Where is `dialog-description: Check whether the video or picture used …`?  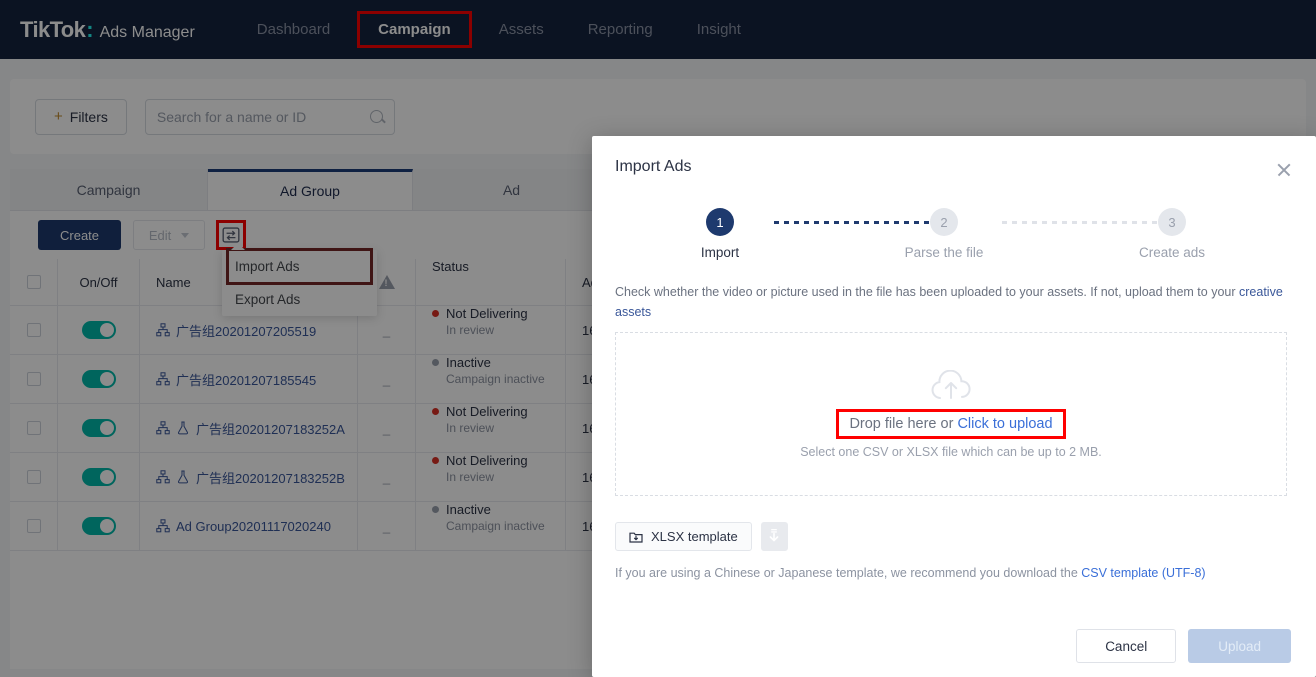
dialog-description: Check whether the video or picture used … is located at coordinates (950, 302).